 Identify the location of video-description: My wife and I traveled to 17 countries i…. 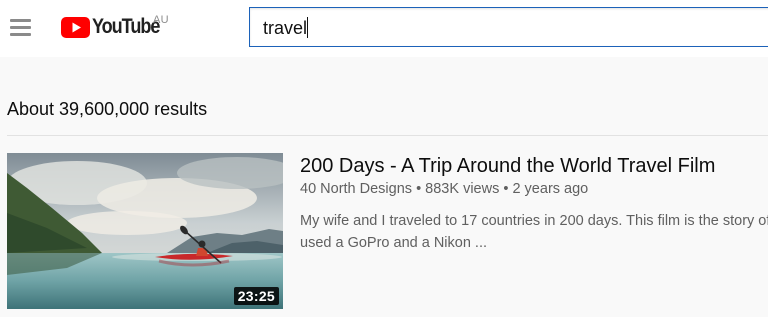
(534, 232).